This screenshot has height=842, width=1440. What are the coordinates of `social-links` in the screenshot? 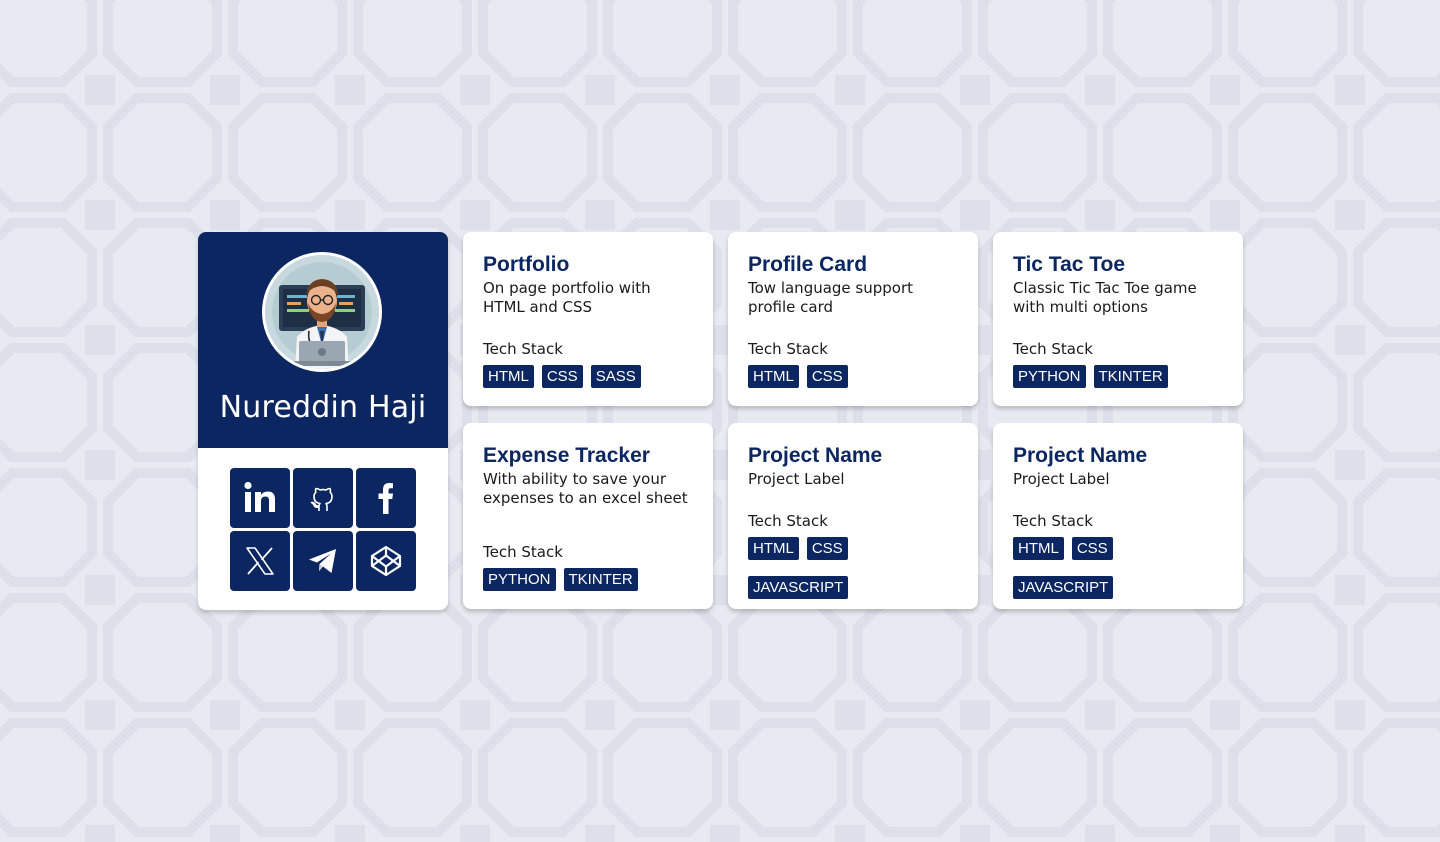 It's located at (324, 529).